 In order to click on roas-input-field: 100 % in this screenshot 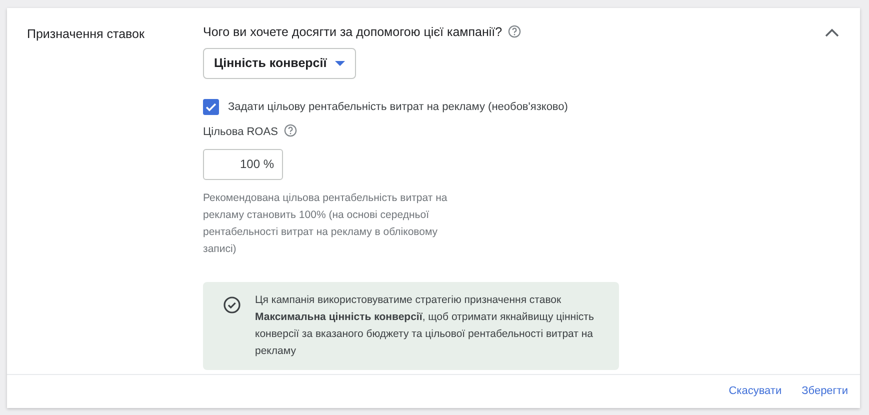, I will do `click(243, 164)`.